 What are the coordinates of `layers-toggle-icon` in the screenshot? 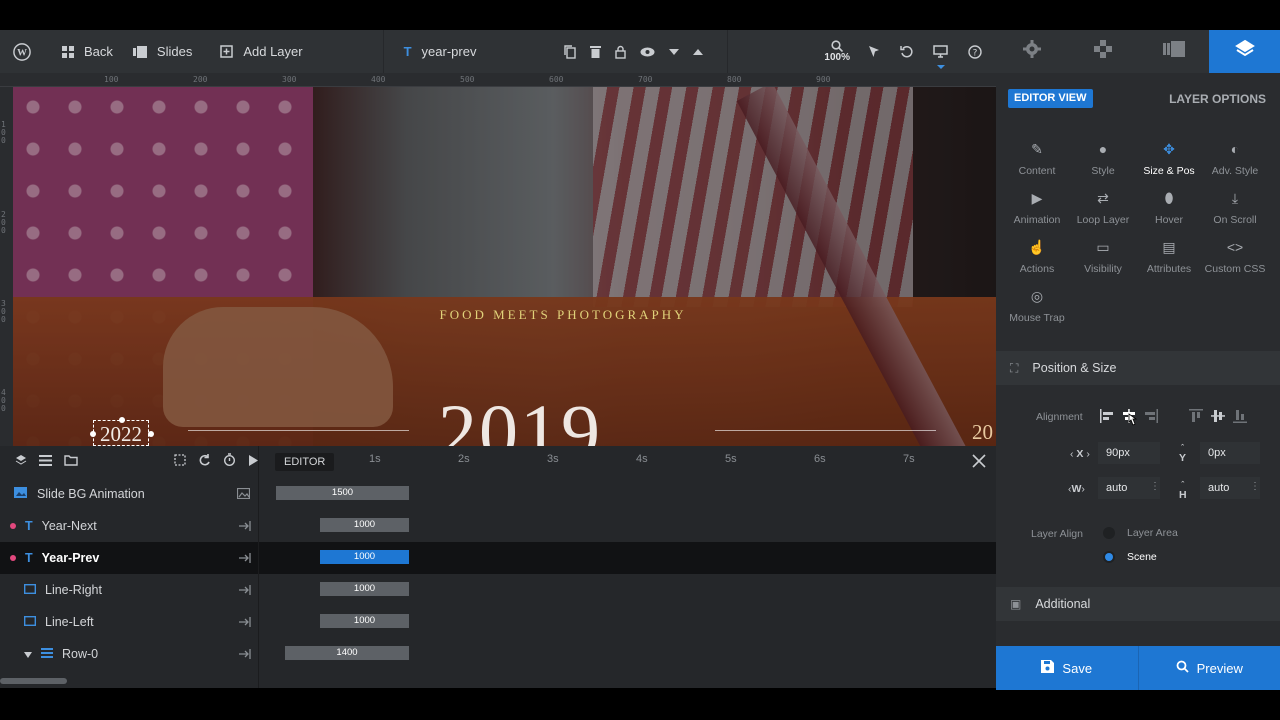 It's located at (21, 462).